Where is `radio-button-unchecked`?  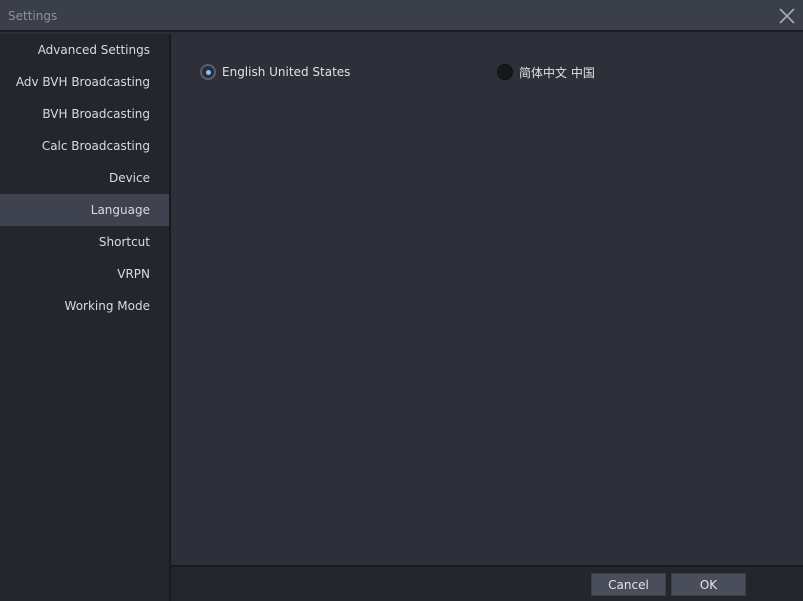
radio-button-unchecked is located at coordinates (505, 72).